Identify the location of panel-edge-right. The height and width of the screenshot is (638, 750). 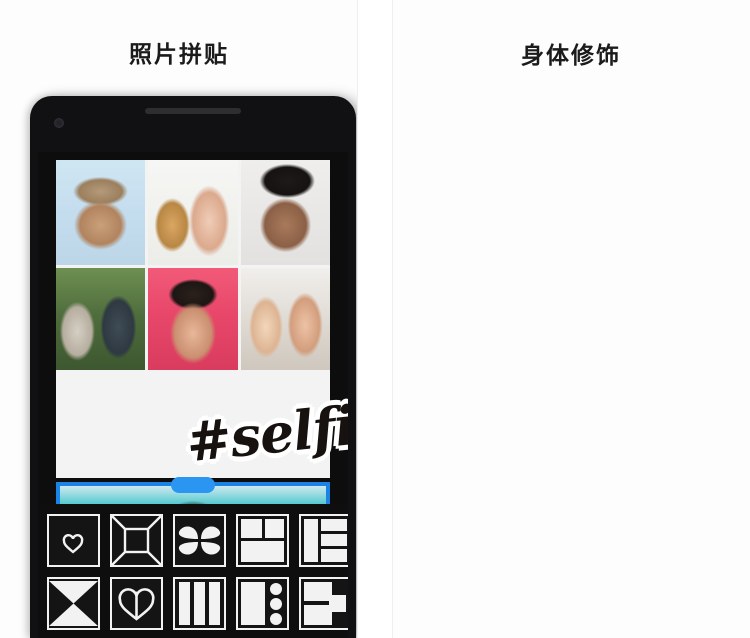
(392, 319).